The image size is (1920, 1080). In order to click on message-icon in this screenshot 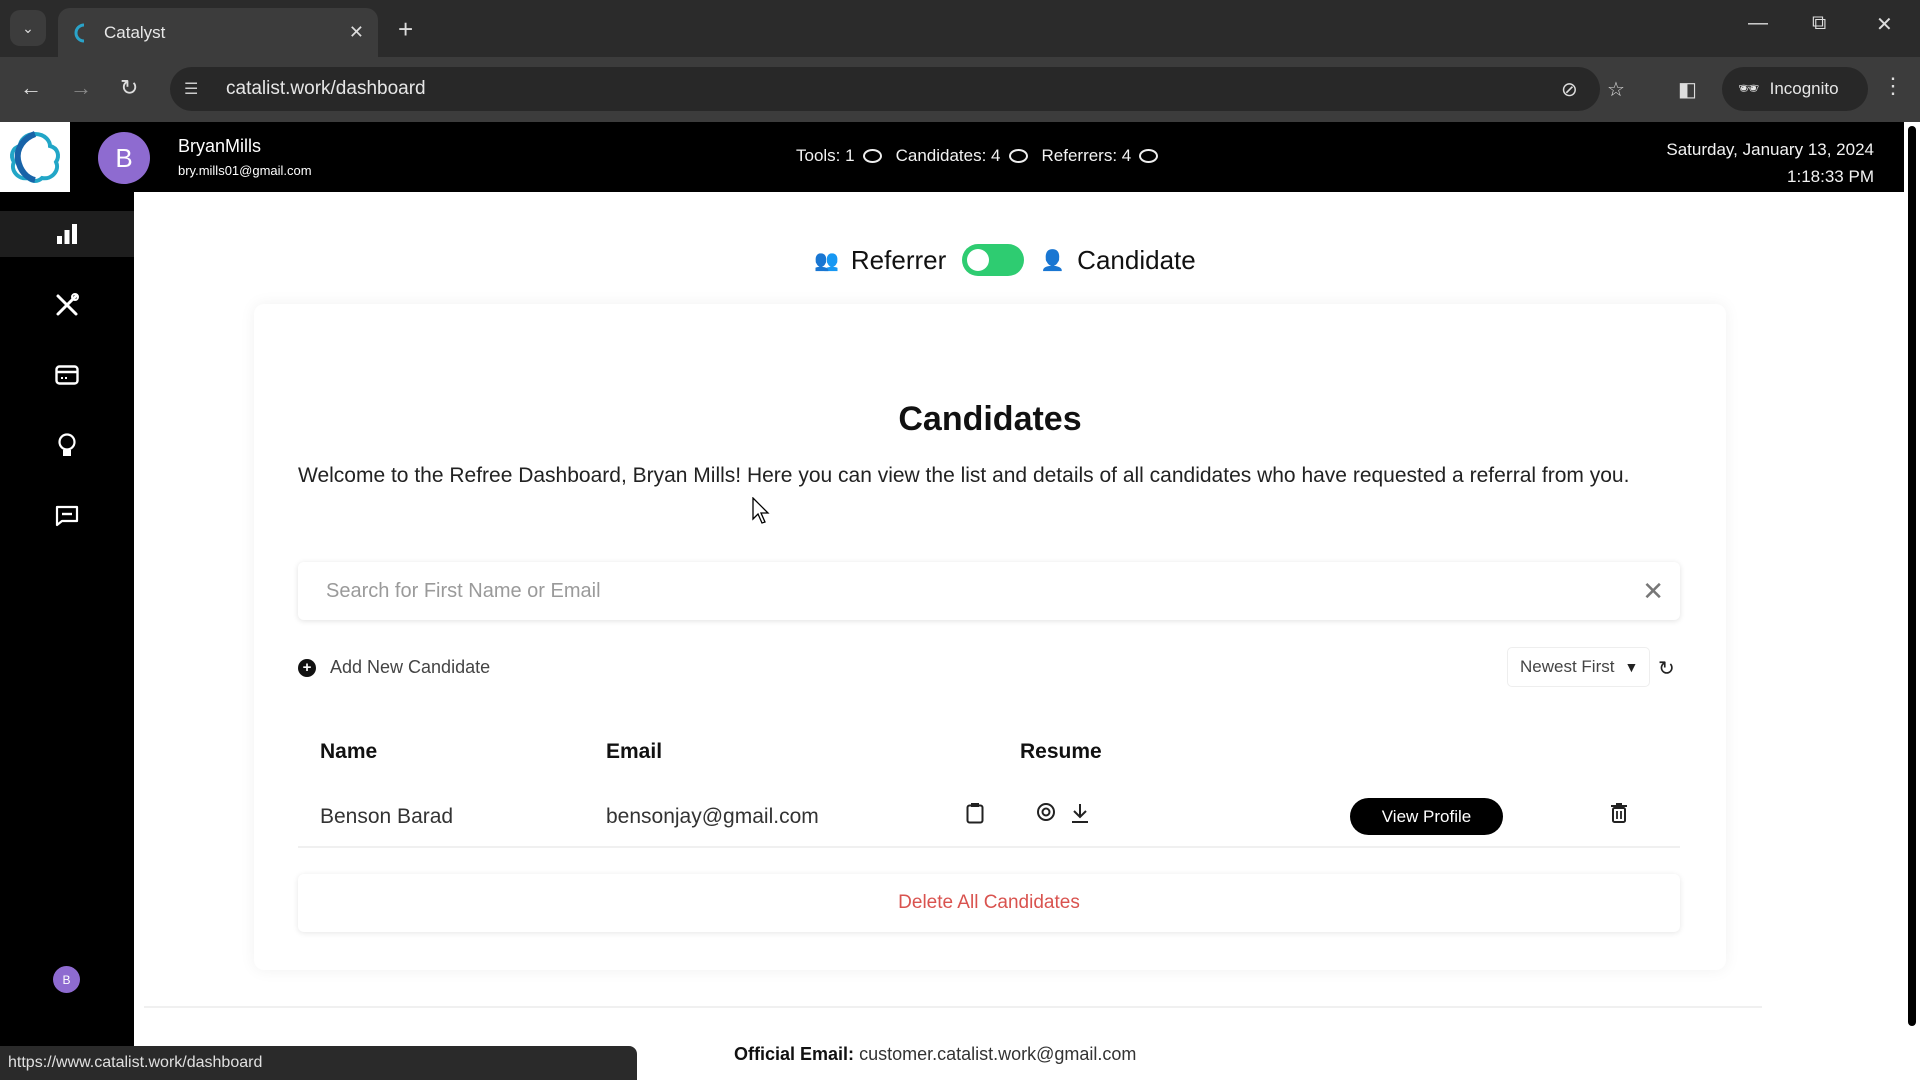, I will do `click(67, 516)`.